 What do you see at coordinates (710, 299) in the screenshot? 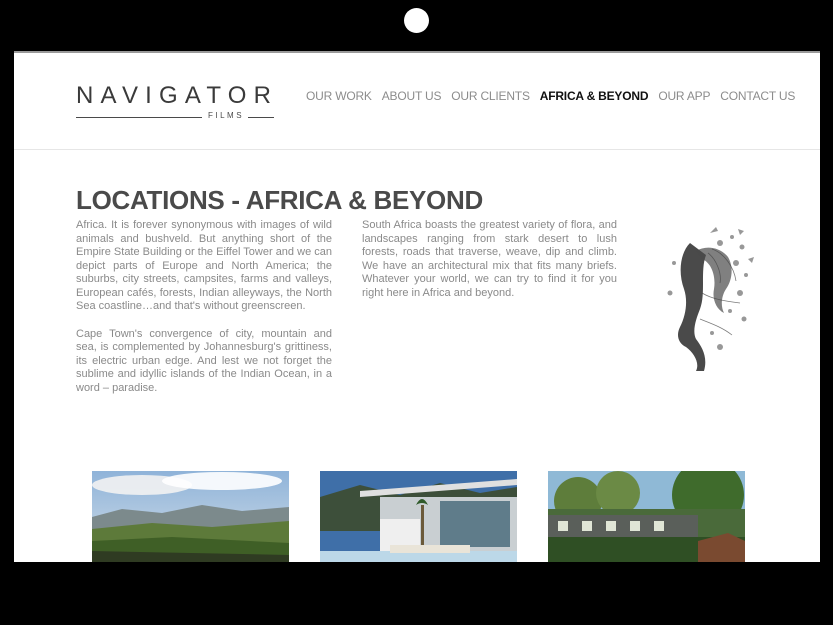
I see `face-foliage-illustration` at bounding box center [710, 299].